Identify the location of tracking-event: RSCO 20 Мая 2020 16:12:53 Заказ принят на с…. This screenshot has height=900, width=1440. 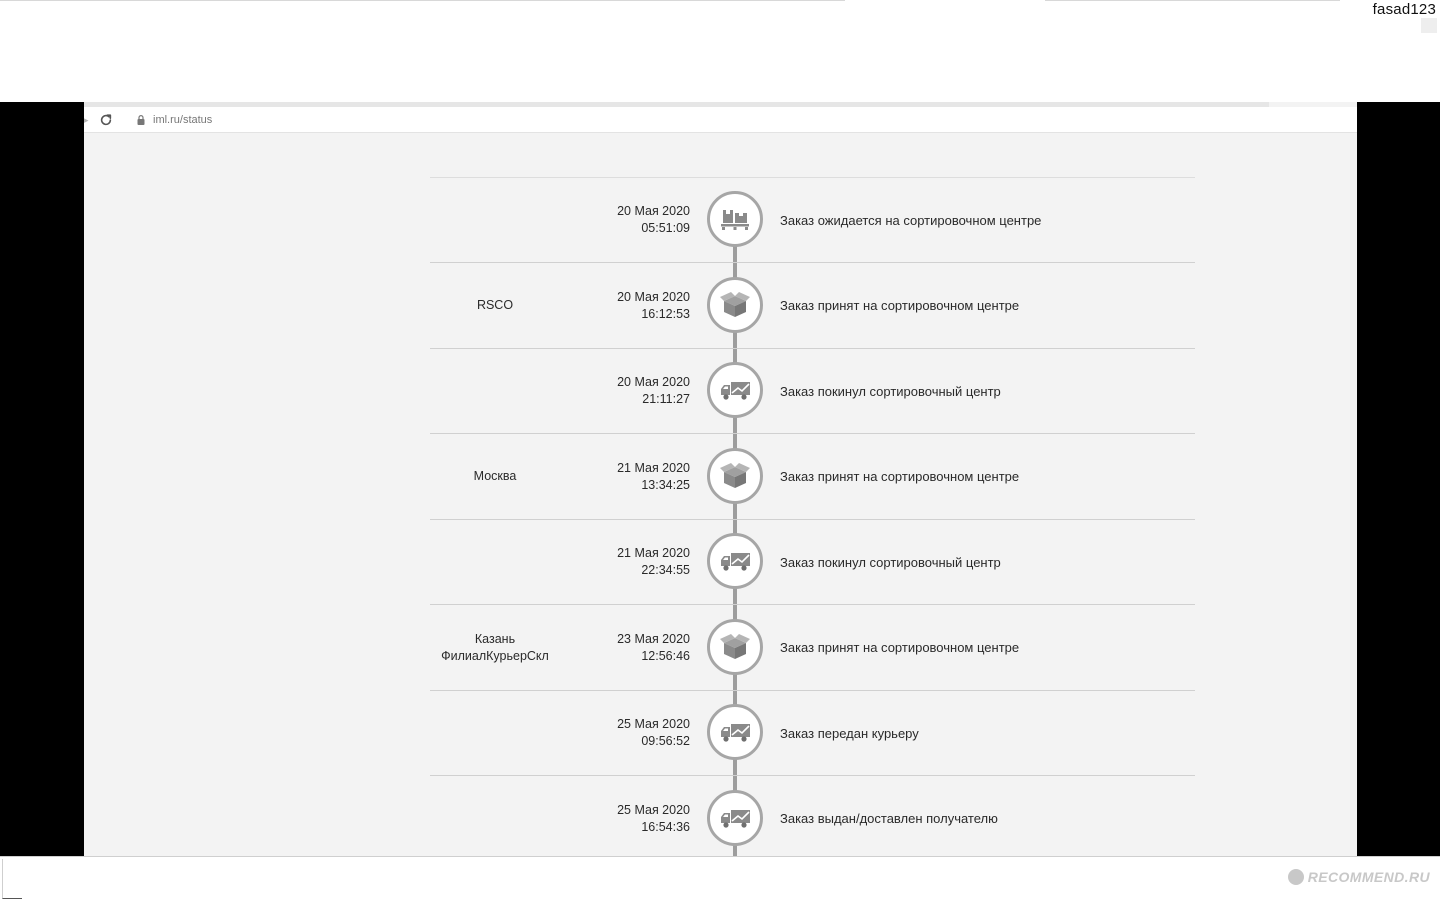
(812, 306).